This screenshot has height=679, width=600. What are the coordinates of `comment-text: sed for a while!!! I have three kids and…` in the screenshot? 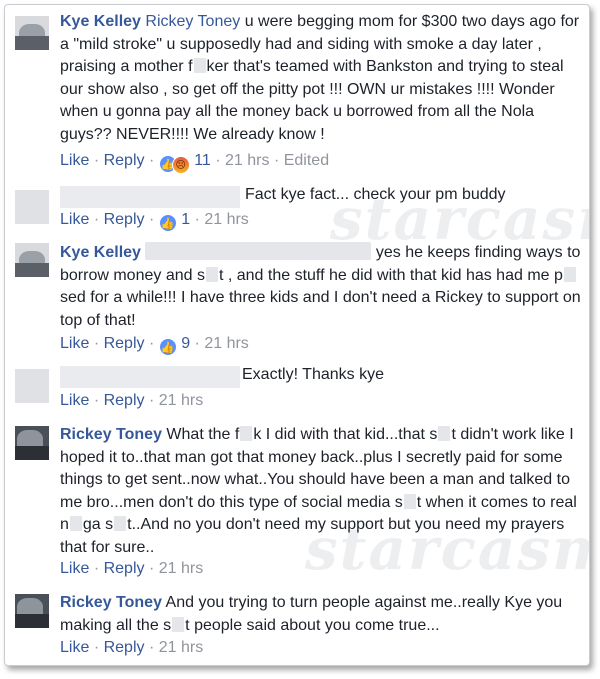 It's located at (320, 309).